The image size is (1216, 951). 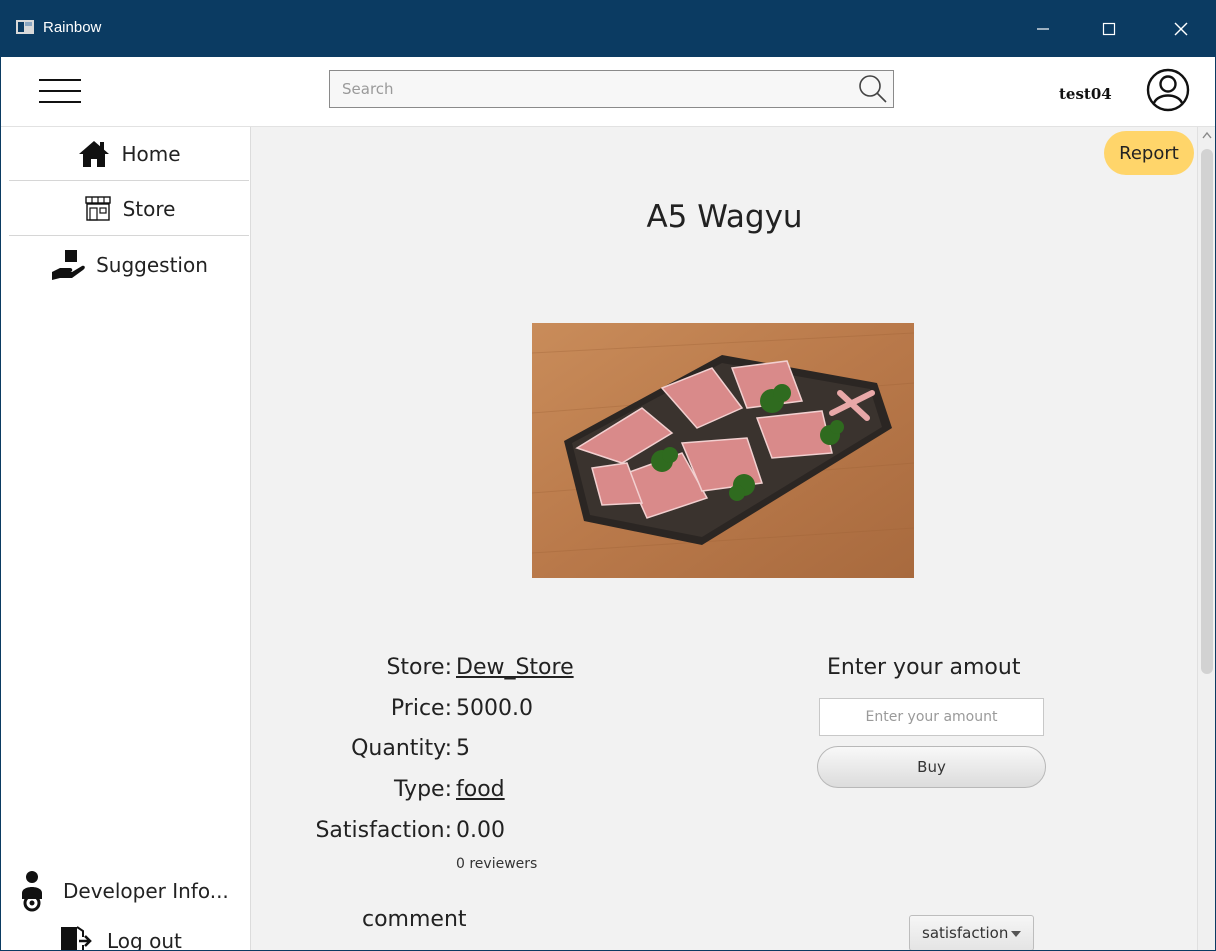 I want to click on hand-gift-icon, so click(x=68, y=265).